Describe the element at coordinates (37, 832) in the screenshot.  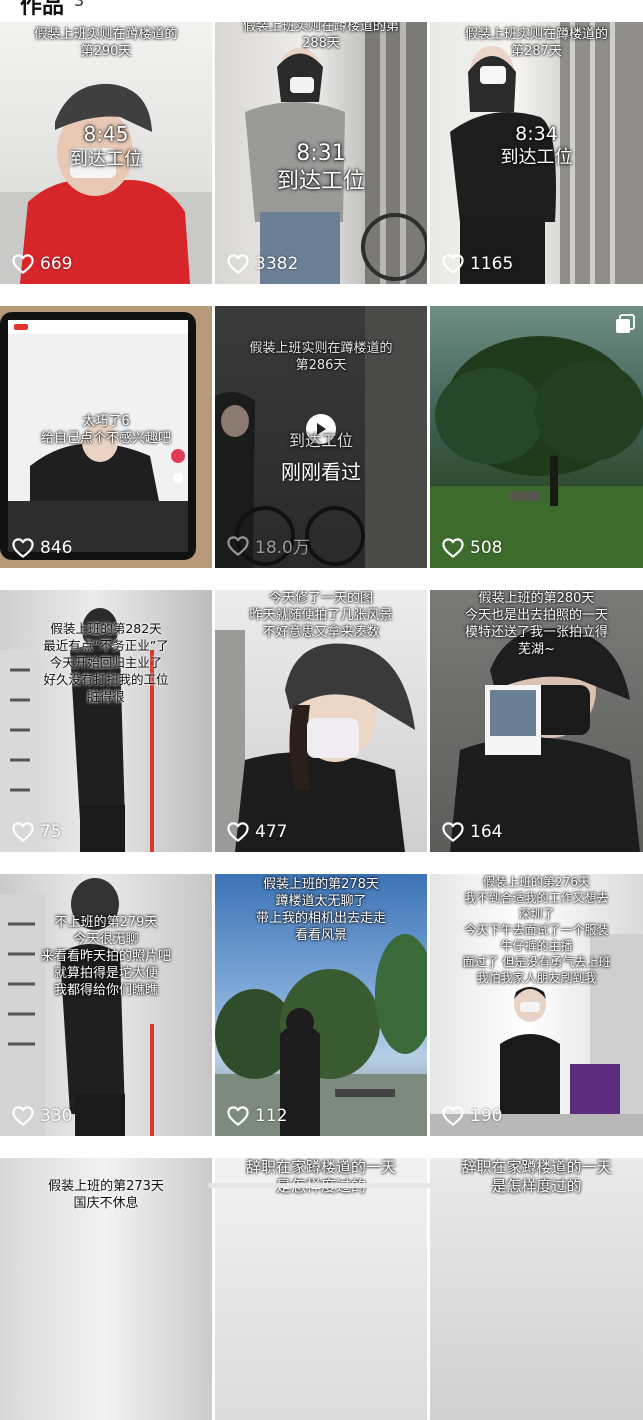
I see `like-count: 75` at that location.